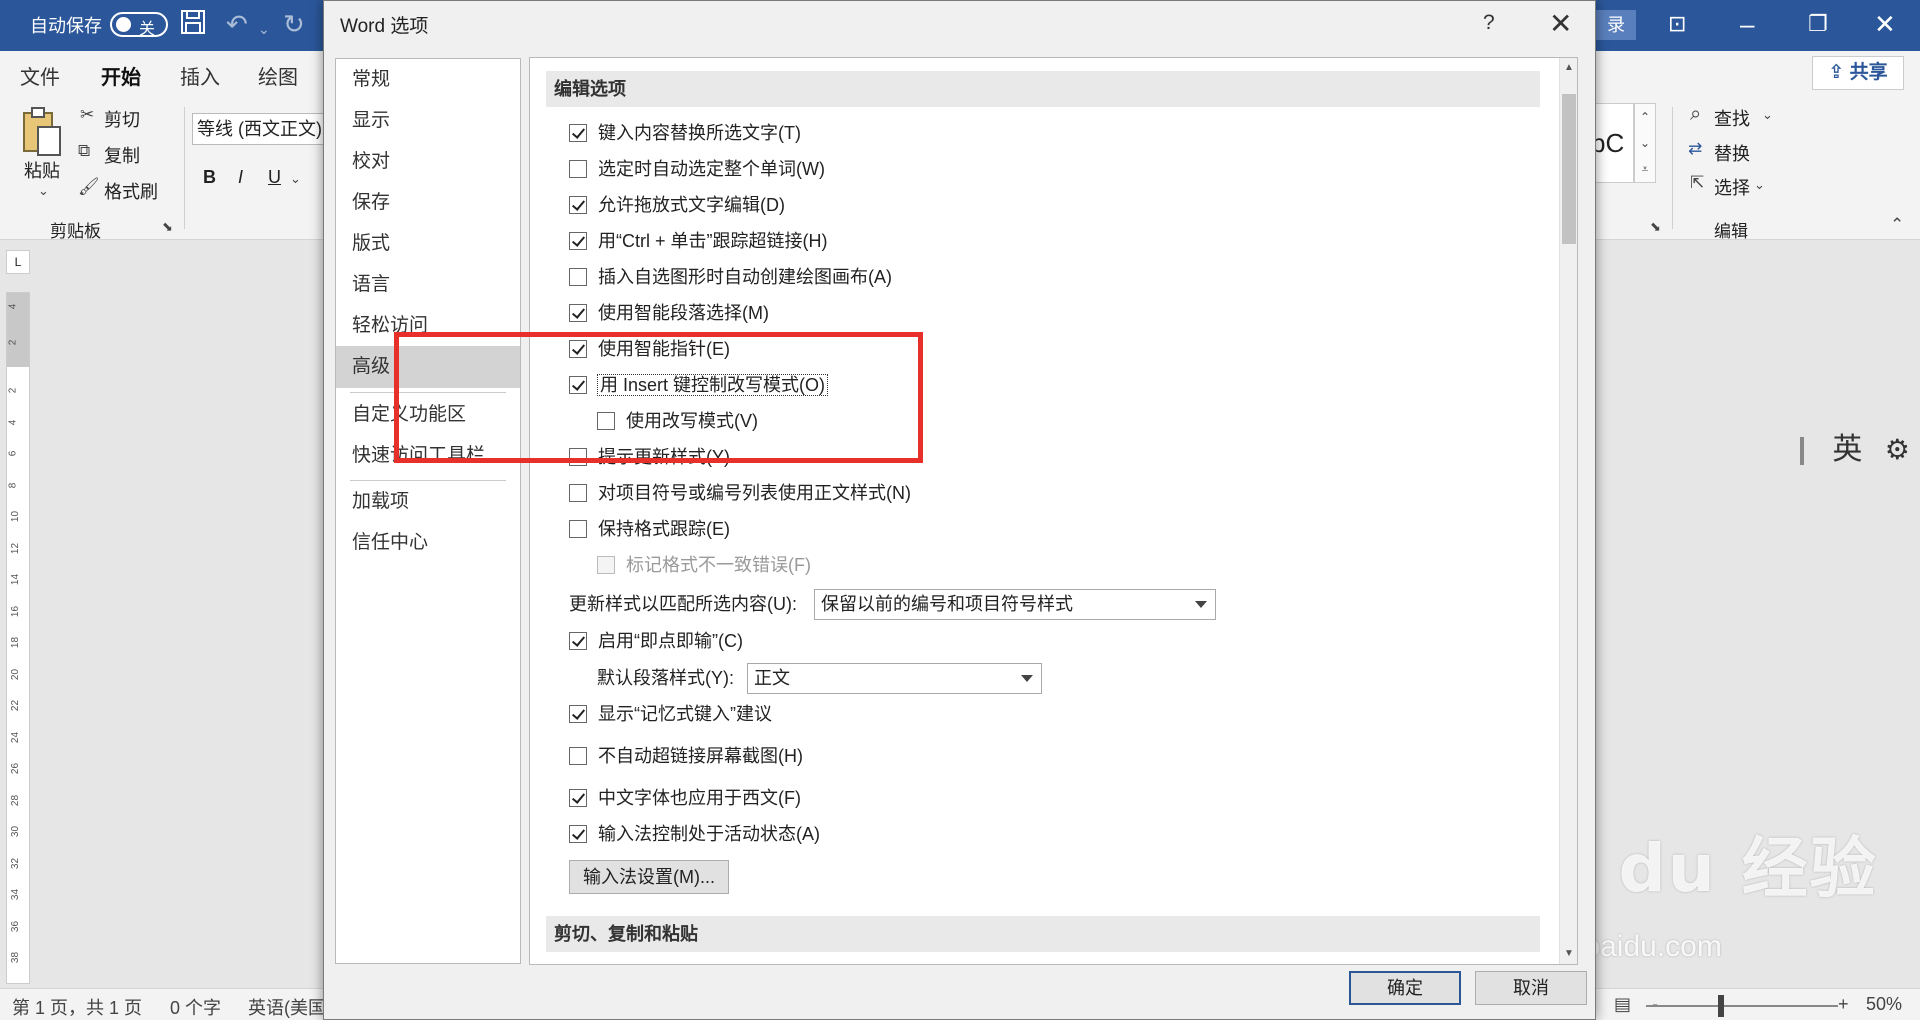 Image resolution: width=1920 pixels, height=1020 pixels. I want to click on cancel-button: 取消, so click(1531, 988).